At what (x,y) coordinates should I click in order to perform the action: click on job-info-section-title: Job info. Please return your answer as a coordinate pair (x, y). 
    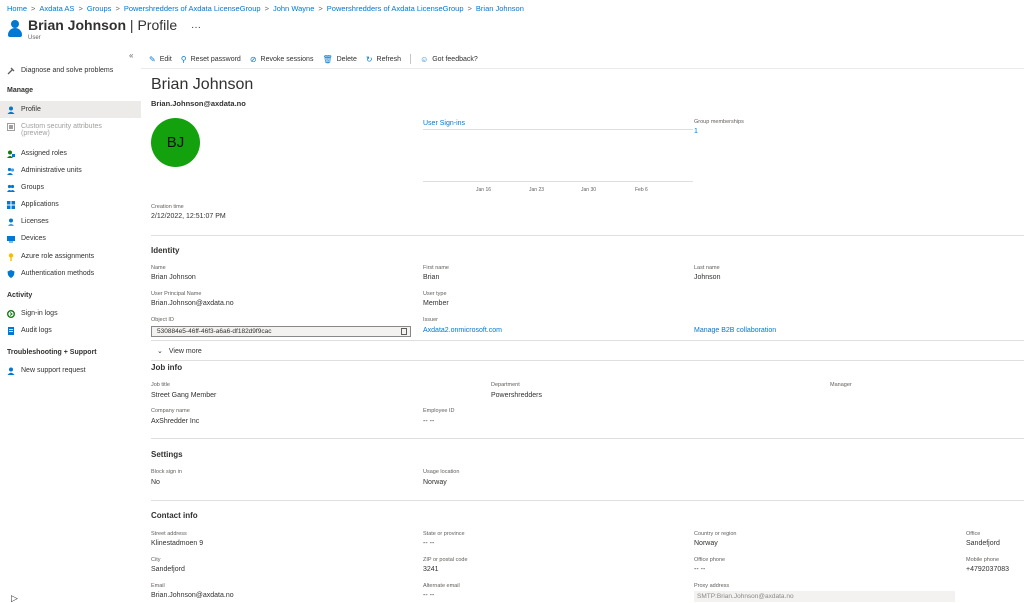
    Looking at the image, I should click on (167, 367).